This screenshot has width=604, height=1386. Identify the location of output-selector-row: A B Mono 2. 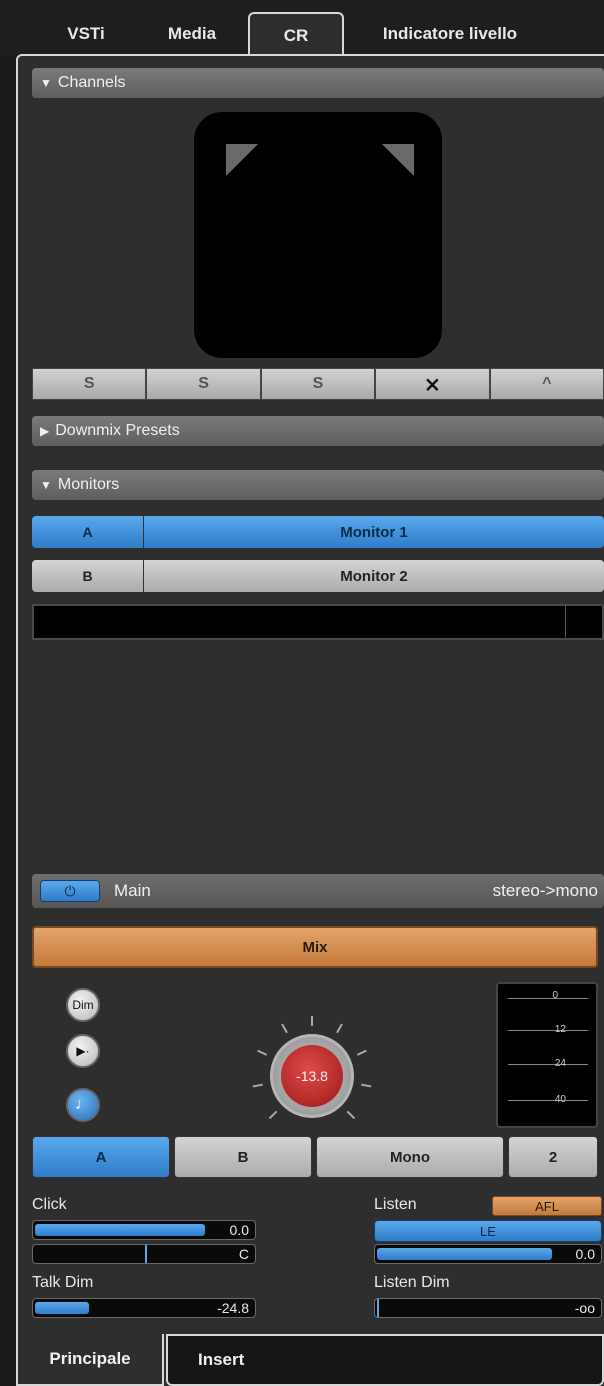
(317, 1157).